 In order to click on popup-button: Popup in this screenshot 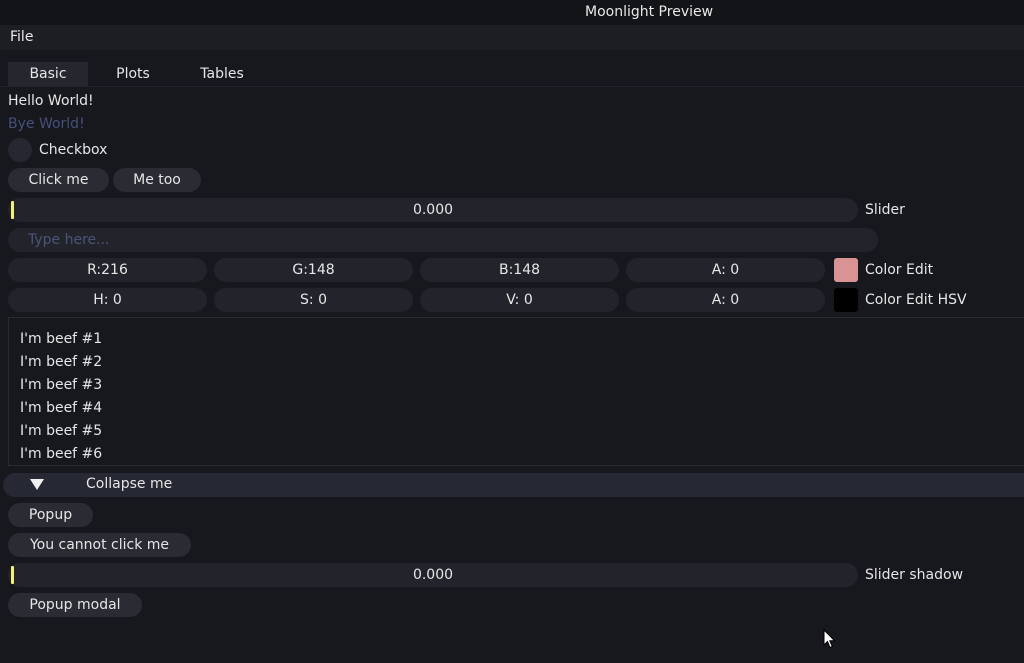, I will do `click(50, 515)`.